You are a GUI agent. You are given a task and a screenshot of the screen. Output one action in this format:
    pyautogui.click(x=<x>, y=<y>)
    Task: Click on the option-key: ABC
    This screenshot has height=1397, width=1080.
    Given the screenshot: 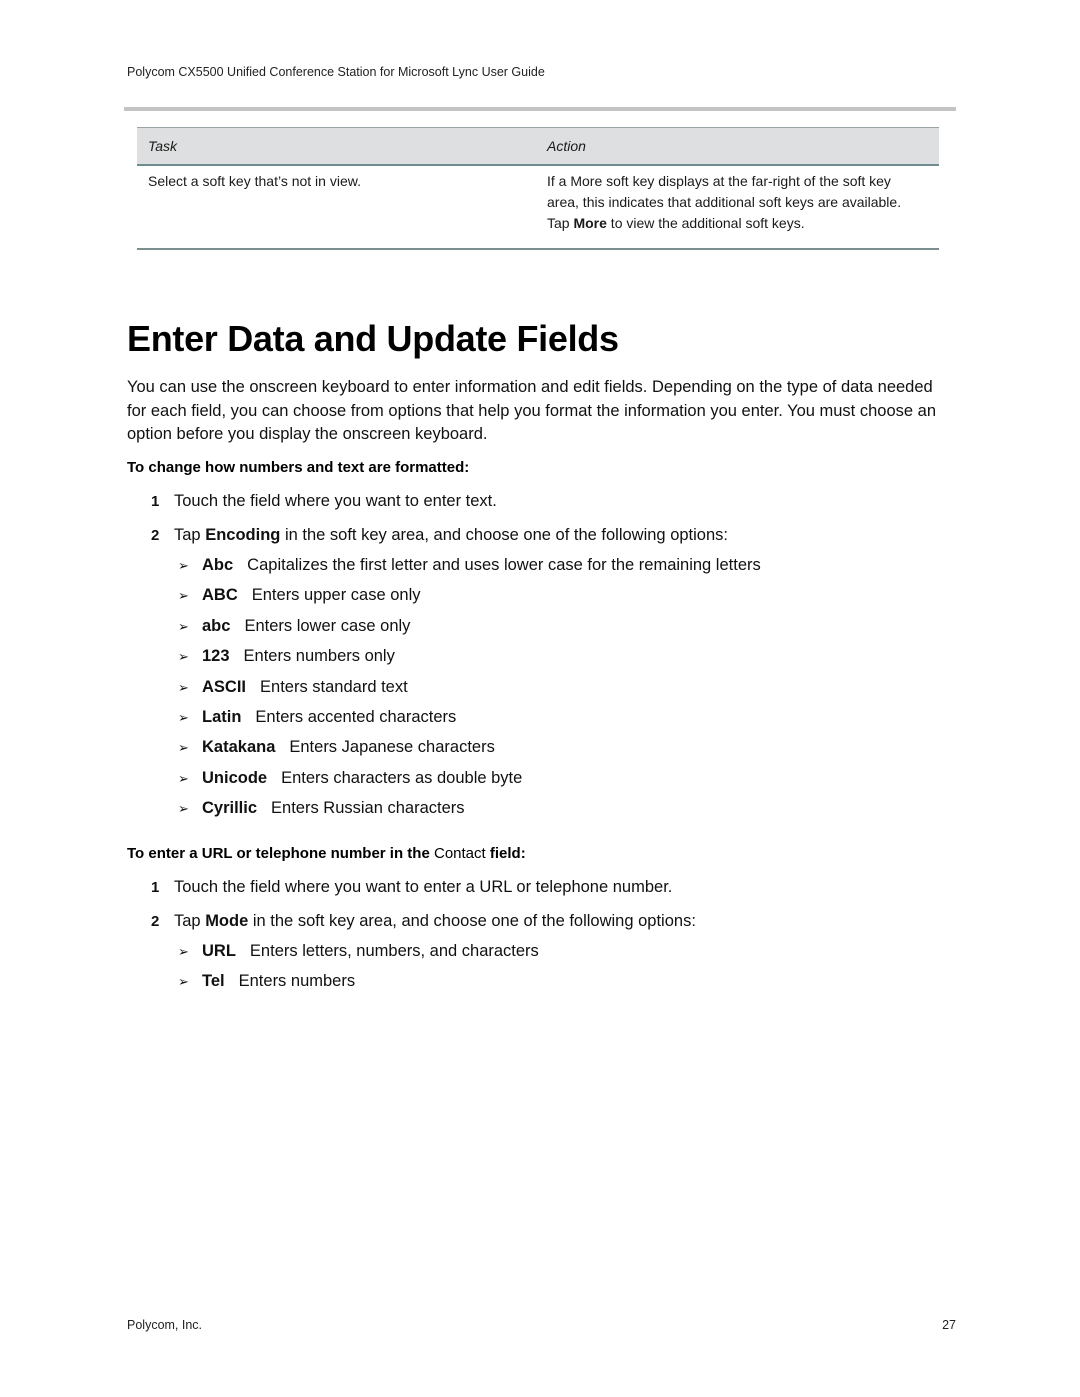 What is the action you would take?
    pyautogui.click(x=220, y=595)
    